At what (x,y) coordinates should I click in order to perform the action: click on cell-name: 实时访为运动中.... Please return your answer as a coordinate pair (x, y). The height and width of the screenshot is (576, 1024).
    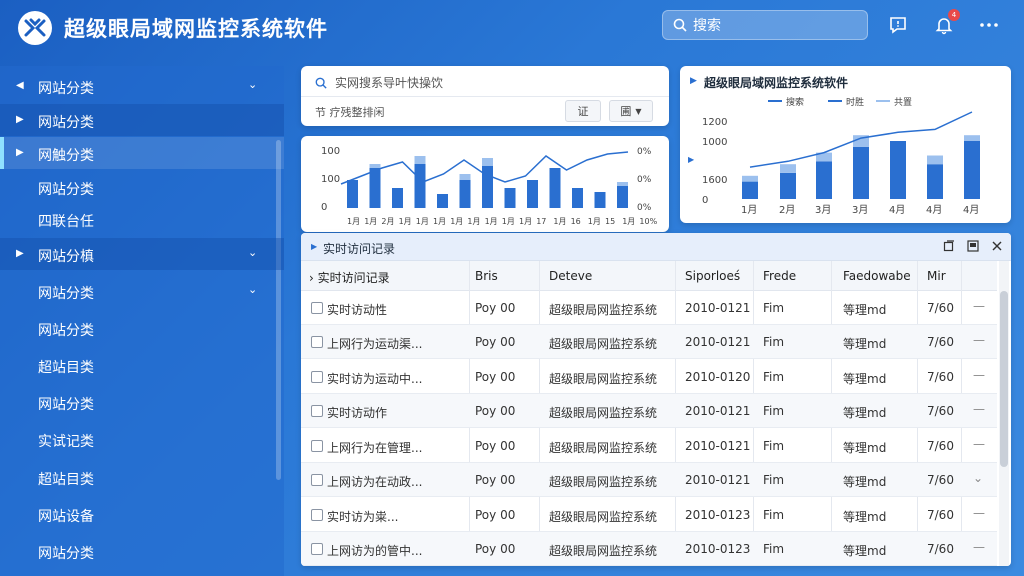
    Looking at the image, I should click on (375, 379).